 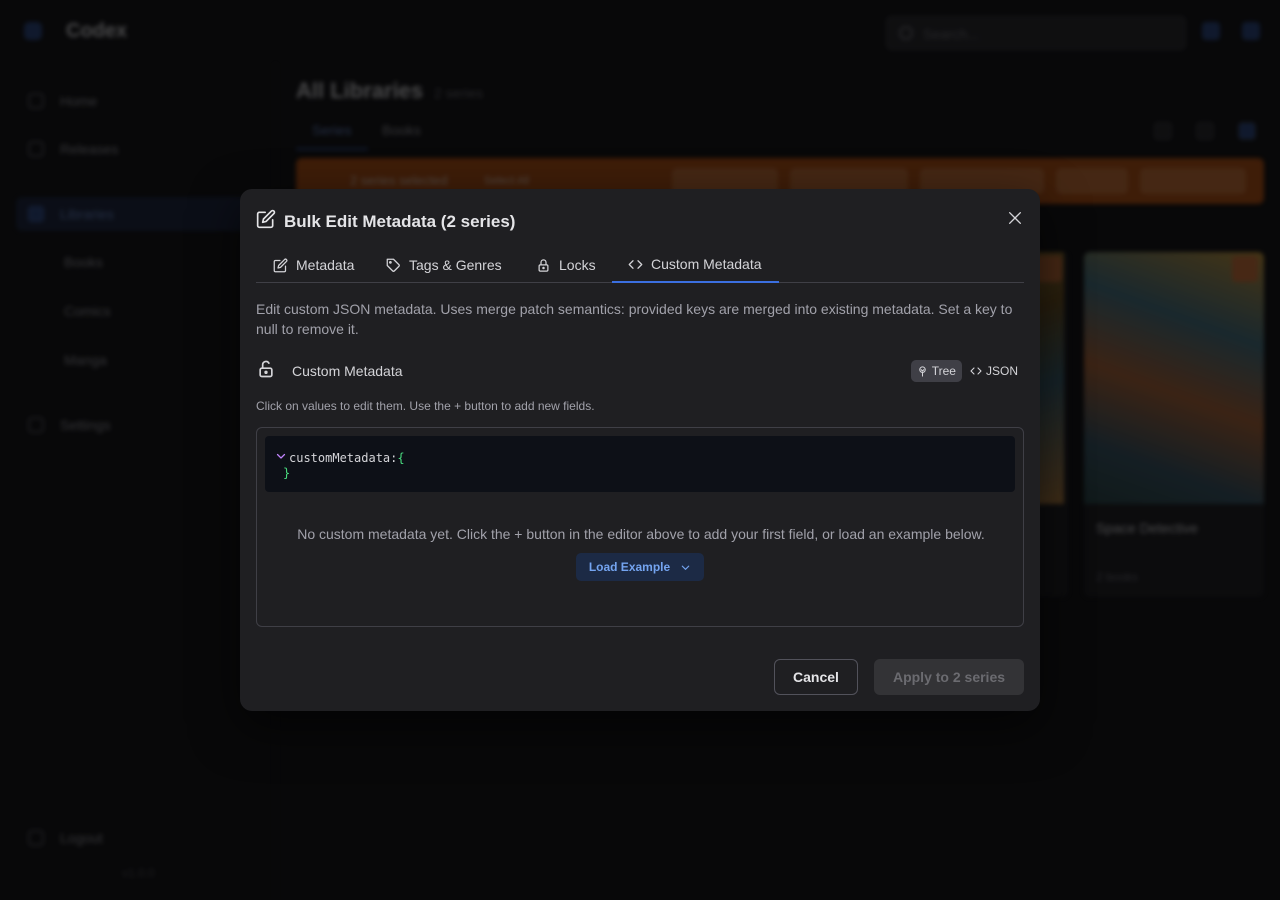 I want to click on tab-locks: Locks, so click(x=566, y=265).